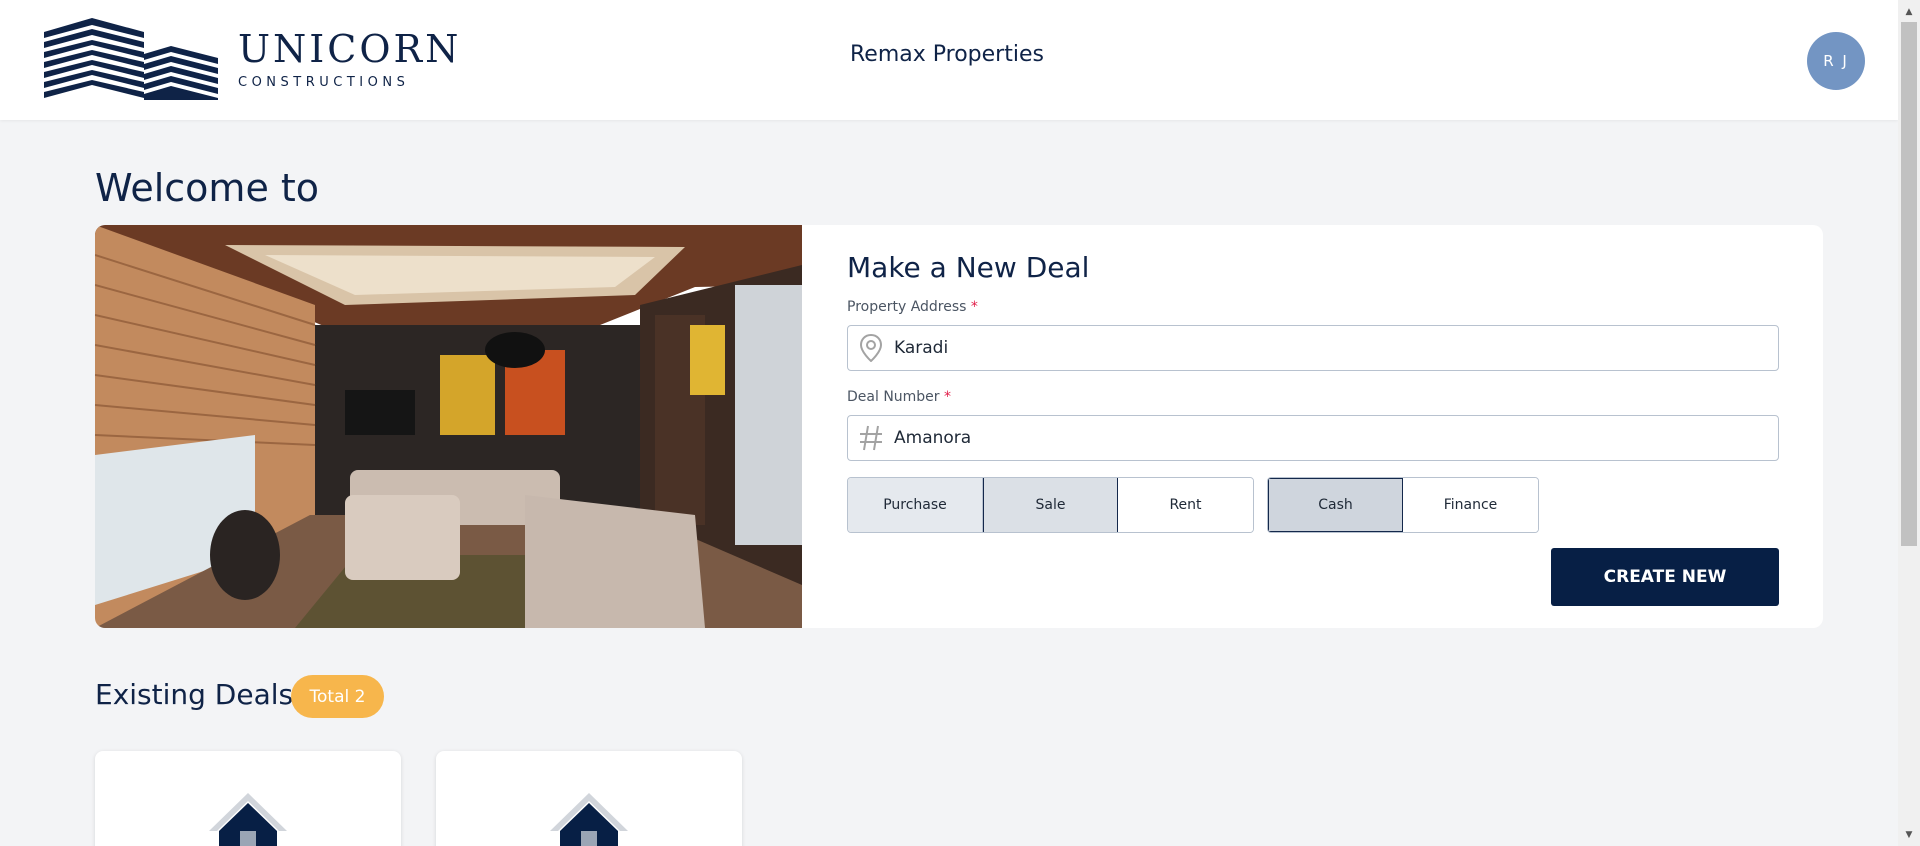  I want to click on logo-title: UNICORN, so click(350, 48).